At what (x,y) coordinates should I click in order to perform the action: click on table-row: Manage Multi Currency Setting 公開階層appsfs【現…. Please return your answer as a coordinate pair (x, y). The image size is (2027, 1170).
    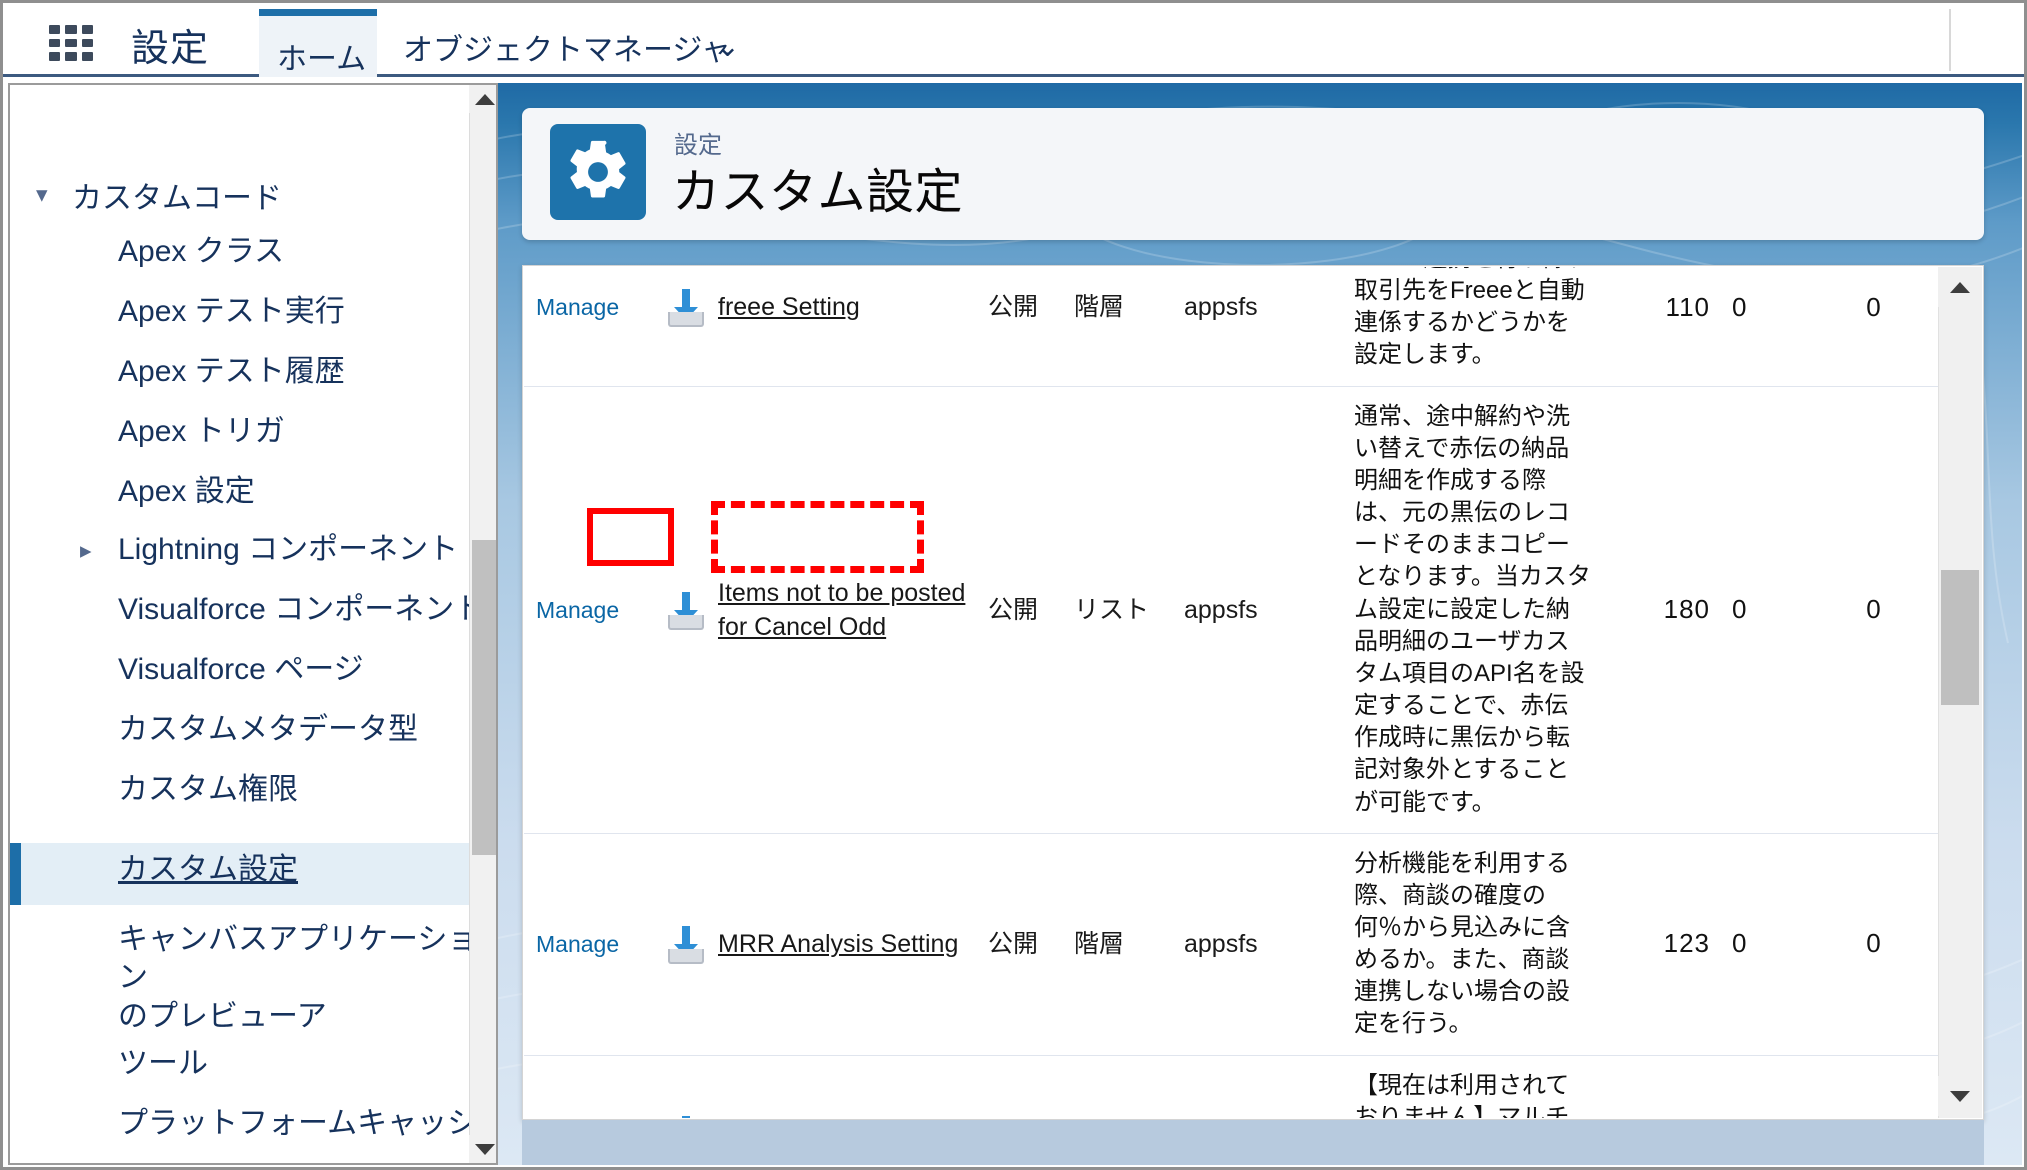
    Looking at the image, I should click on (1232, 1086).